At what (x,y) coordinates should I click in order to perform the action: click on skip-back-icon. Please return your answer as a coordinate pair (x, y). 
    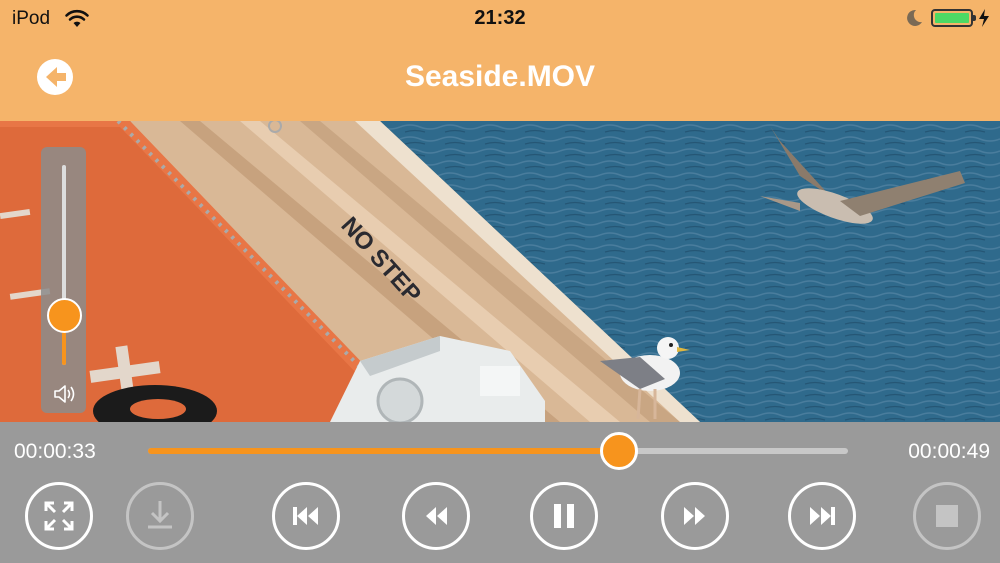
    Looking at the image, I should click on (305, 516).